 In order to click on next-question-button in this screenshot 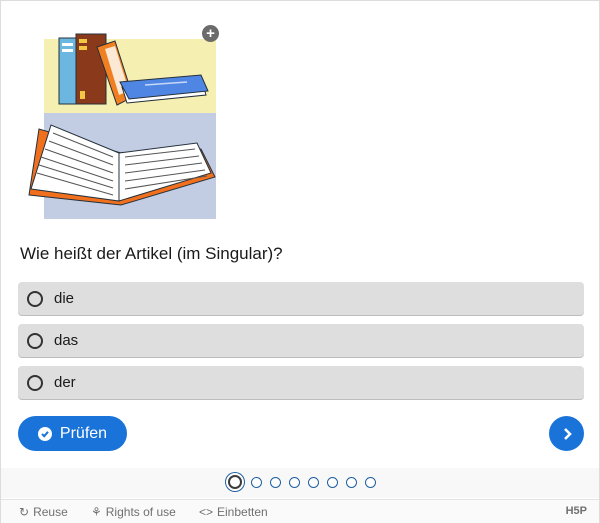, I will do `click(566, 433)`.